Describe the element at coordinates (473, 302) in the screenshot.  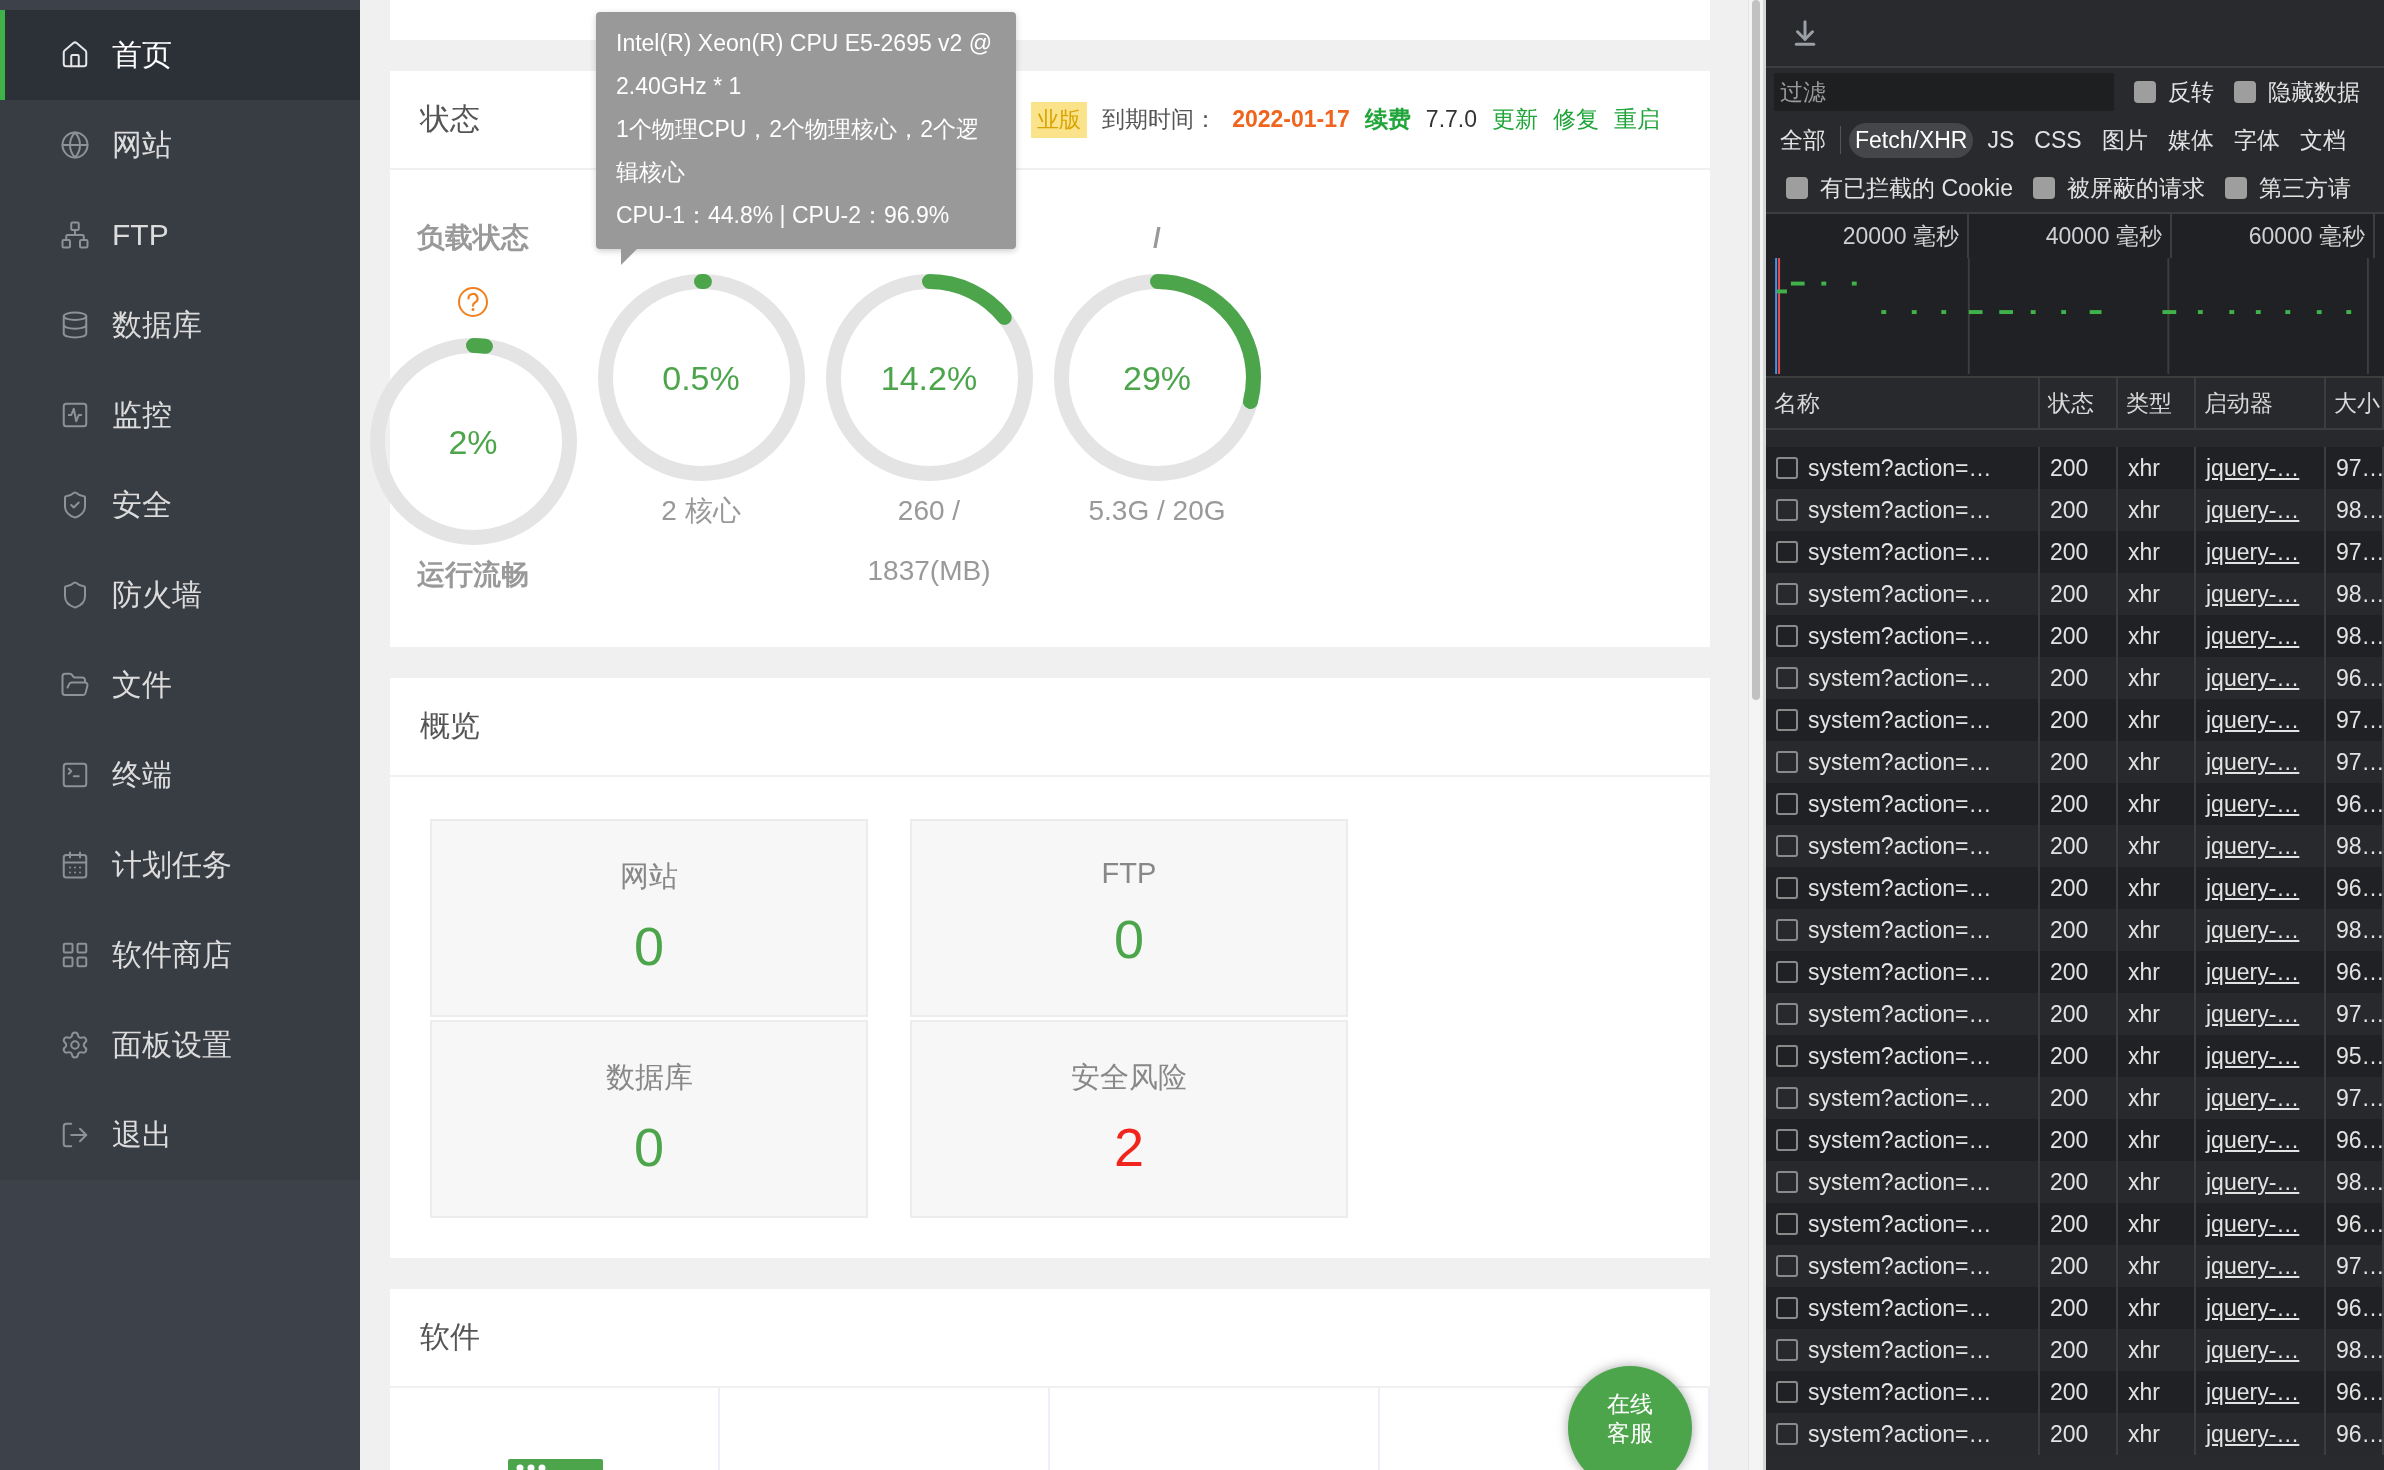
I see `help-icon` at that location.